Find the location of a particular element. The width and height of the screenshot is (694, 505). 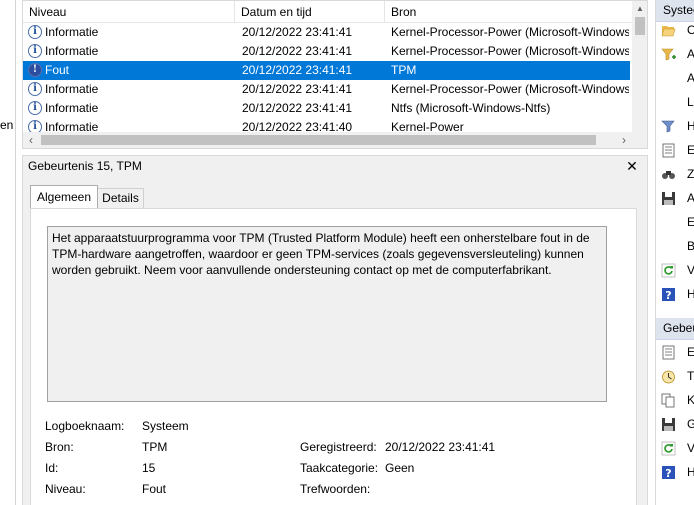

action-item: L is located at coordinates (675, 102).